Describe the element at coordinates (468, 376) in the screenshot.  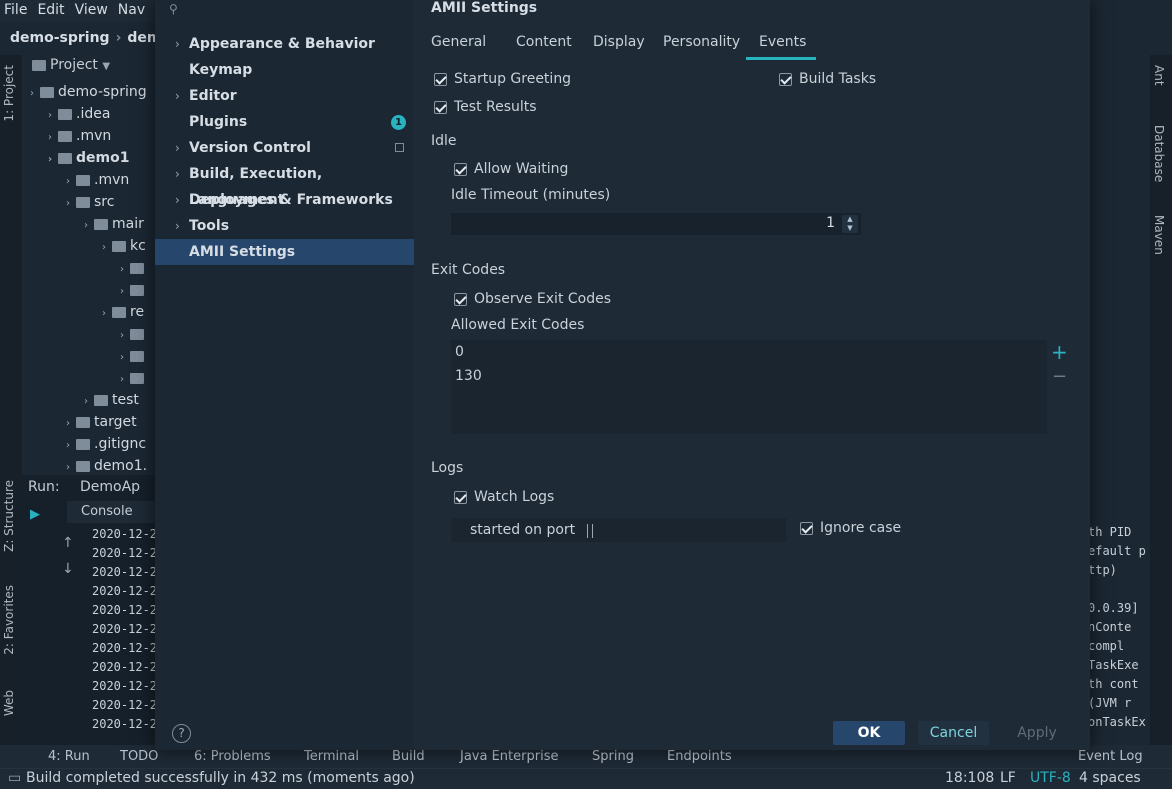
I see `list-item: 130` at that location.